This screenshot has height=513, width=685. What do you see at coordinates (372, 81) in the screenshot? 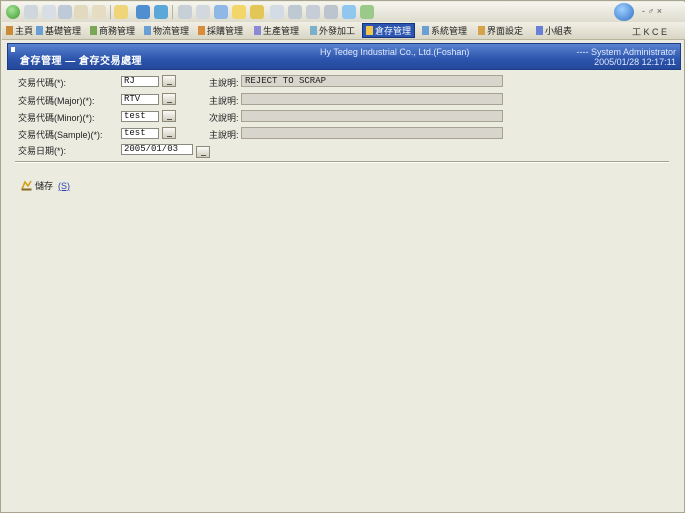
I see `description-field: REJECT TO SCRAP` at bounding box center [372, 81].